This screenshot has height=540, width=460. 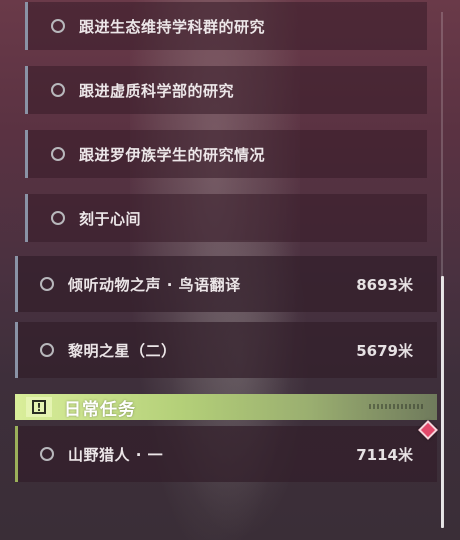 I want to click on exclamation-box-icon: !, so click(x=39, y=407).